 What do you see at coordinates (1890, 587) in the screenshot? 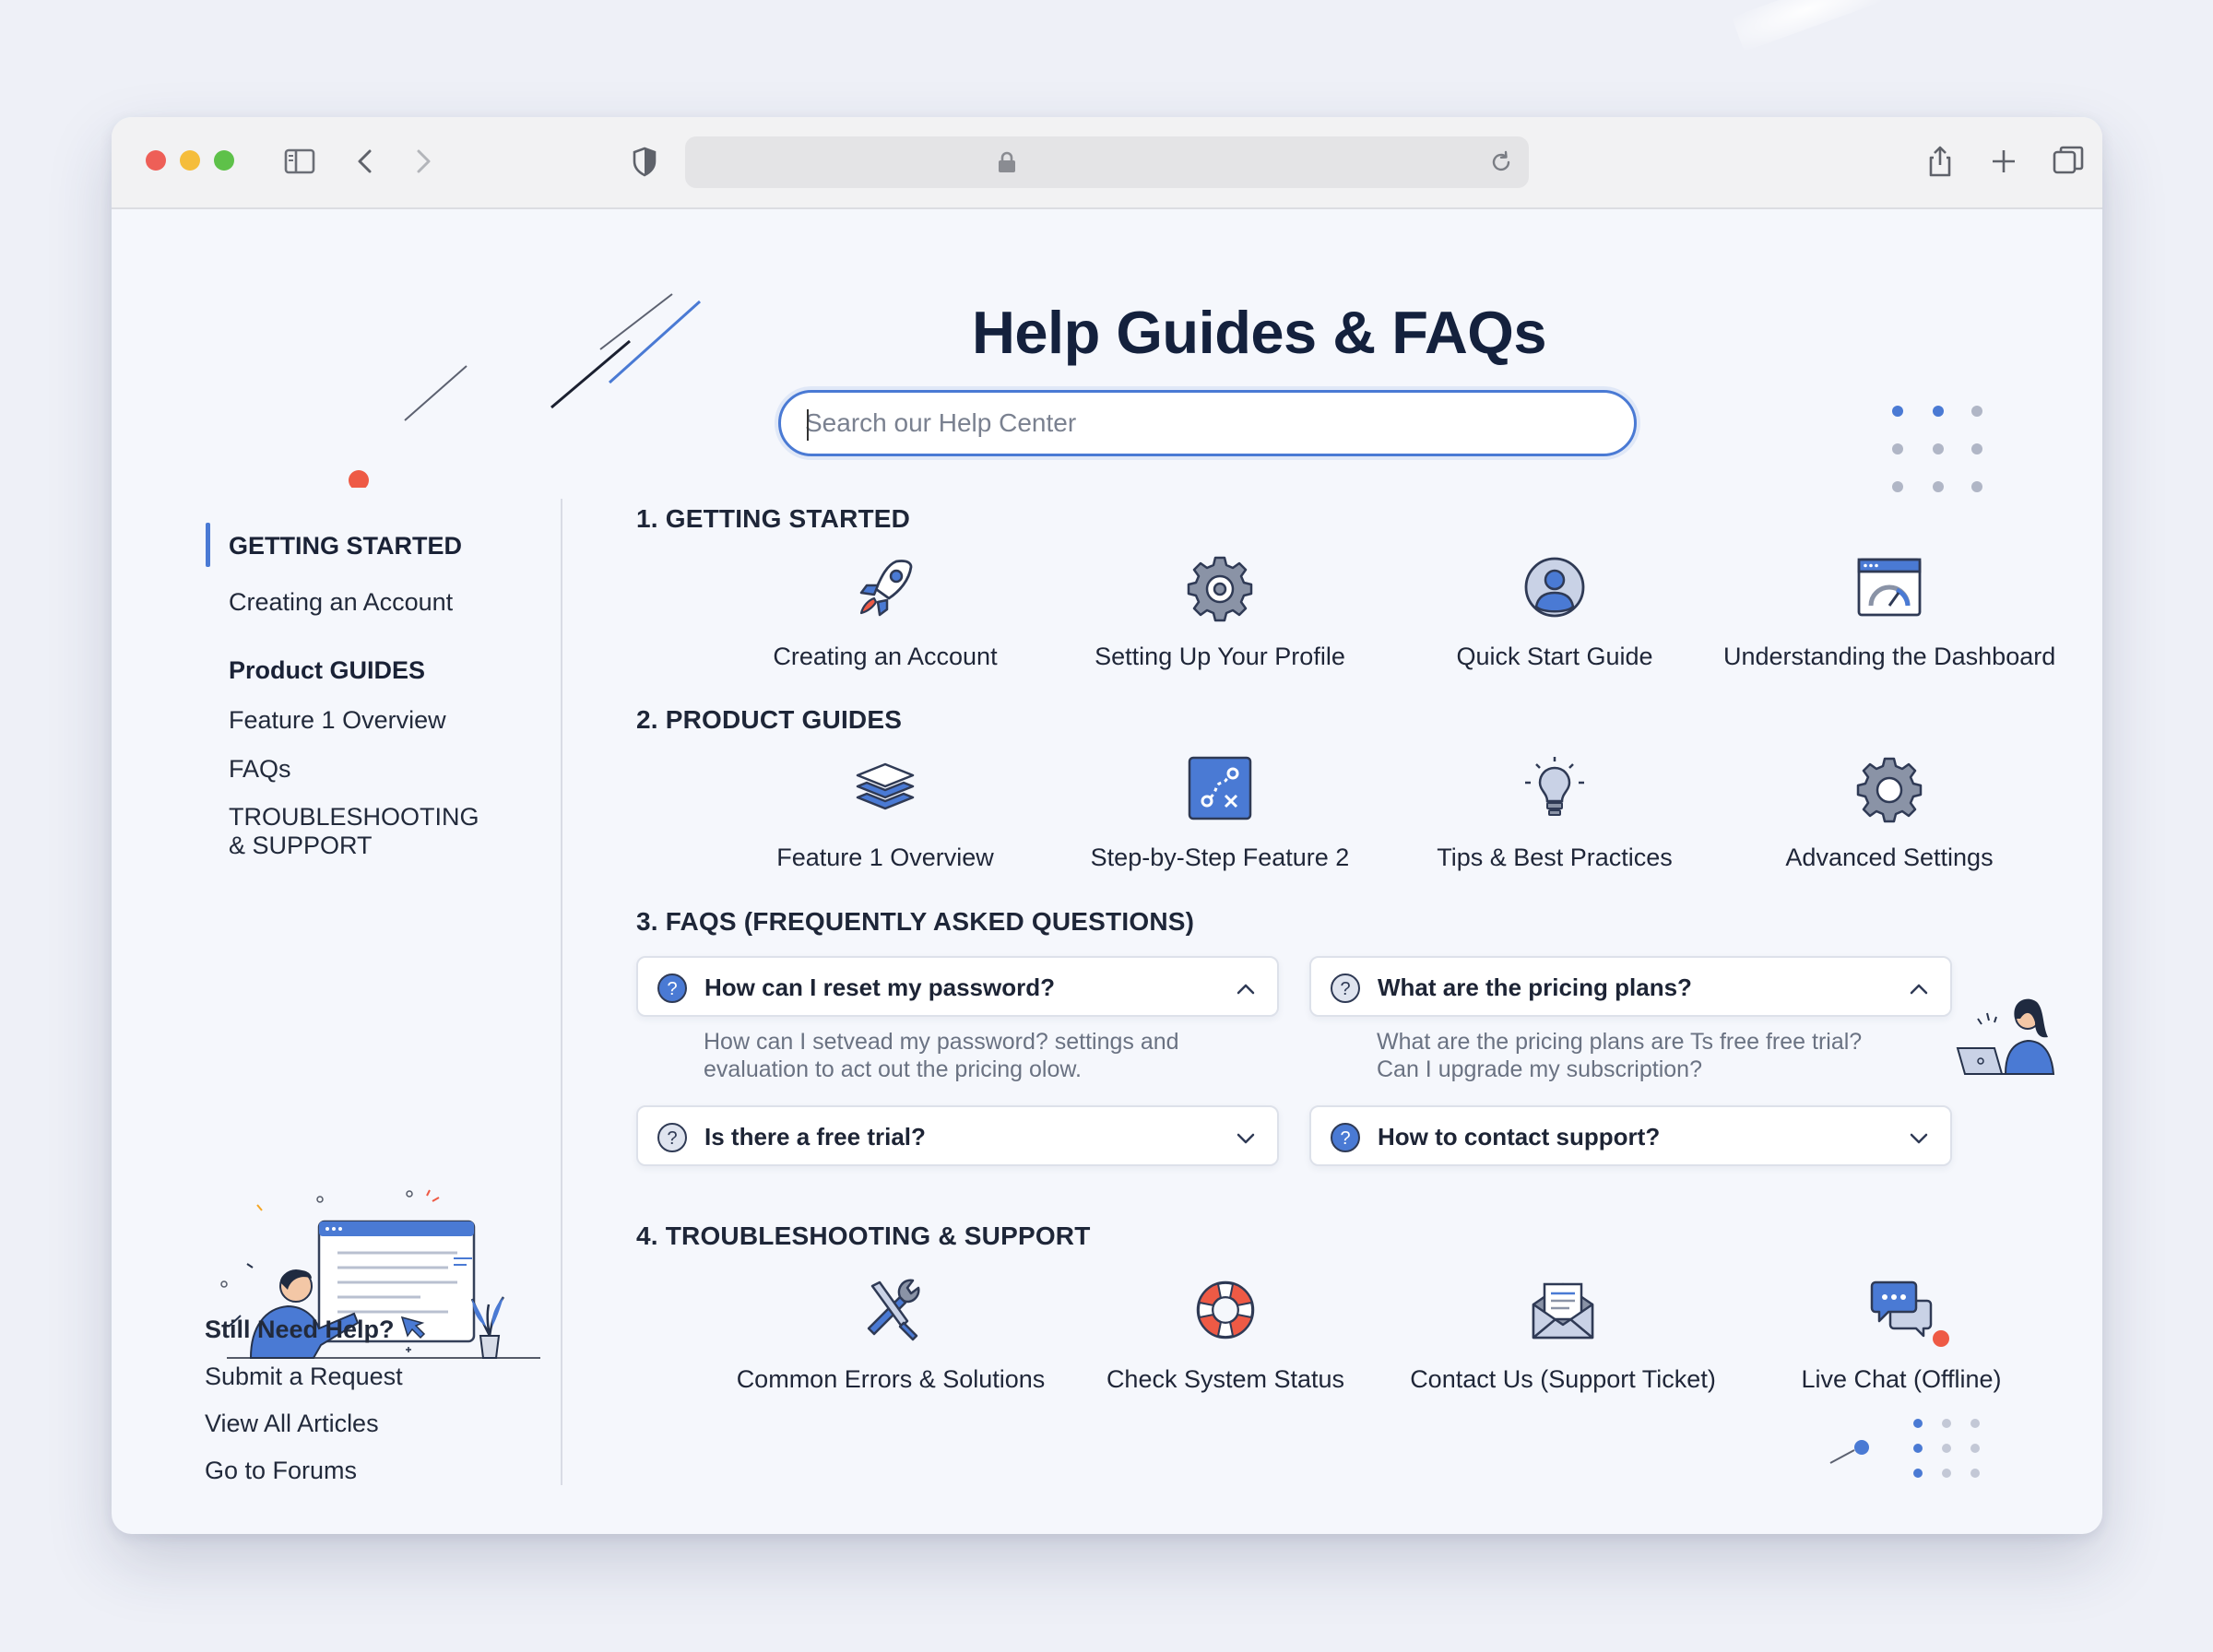
I see `dashboard-icon` at bounding box center [1890, 587].